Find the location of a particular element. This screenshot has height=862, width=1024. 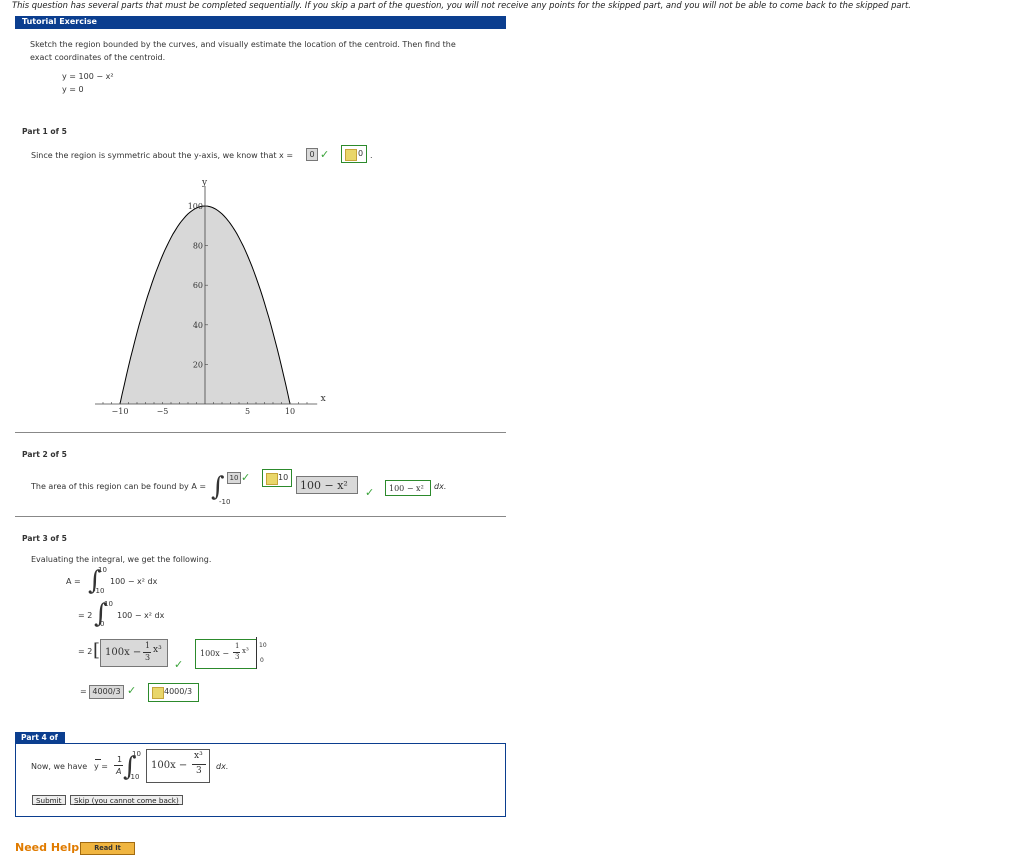

key-fraction-numerator: 1 is located at coordinates (237, 646).